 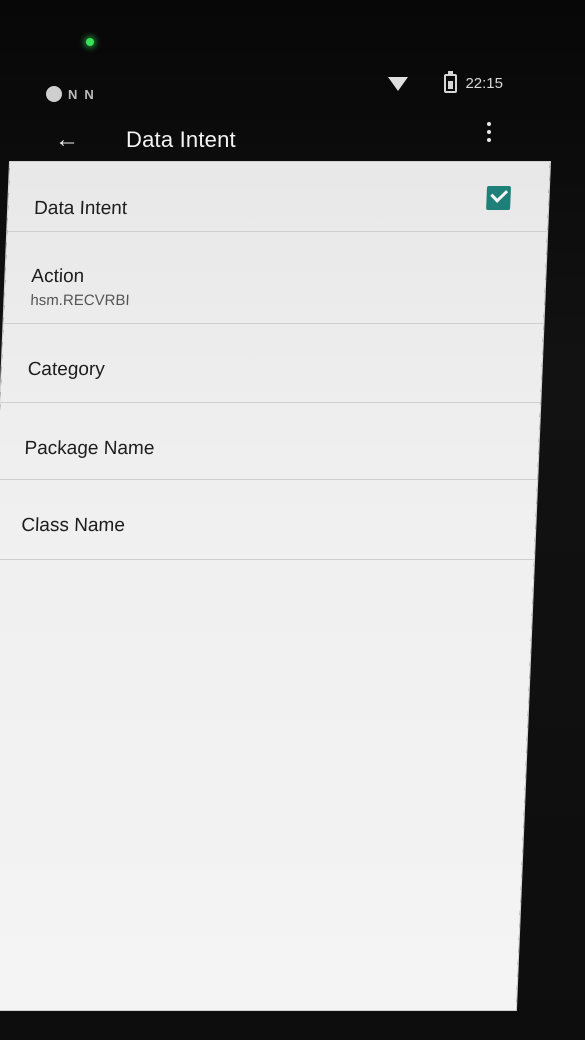 What do you see at coordinates (89, 448) in the screenshot?
I see `list-item-label: Package Name` at bounding box center [89, 448].